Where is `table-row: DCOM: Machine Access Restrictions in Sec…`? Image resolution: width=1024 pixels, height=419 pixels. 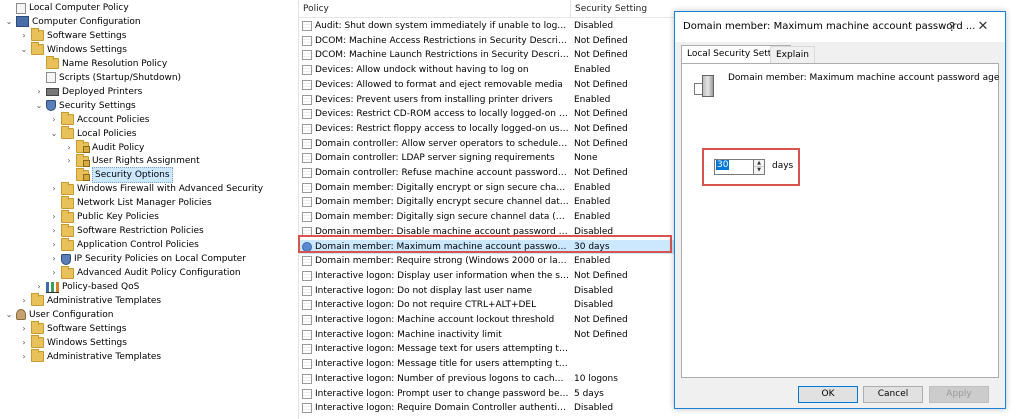
table-row: DCOM: Machine Access Restrictions in Sec… is located at coordinates (486, 41).